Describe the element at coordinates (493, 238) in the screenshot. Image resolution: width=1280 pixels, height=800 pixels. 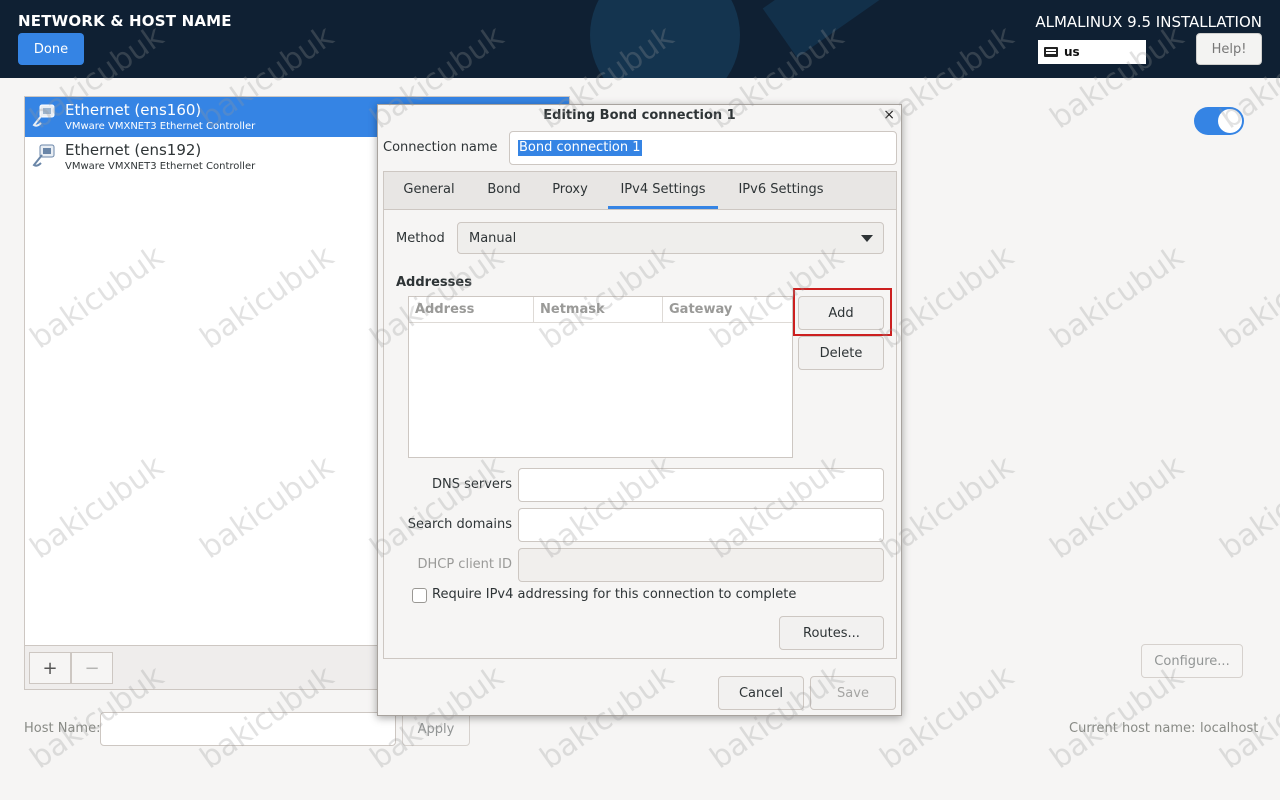
I see `method-value: Manual` at that location.